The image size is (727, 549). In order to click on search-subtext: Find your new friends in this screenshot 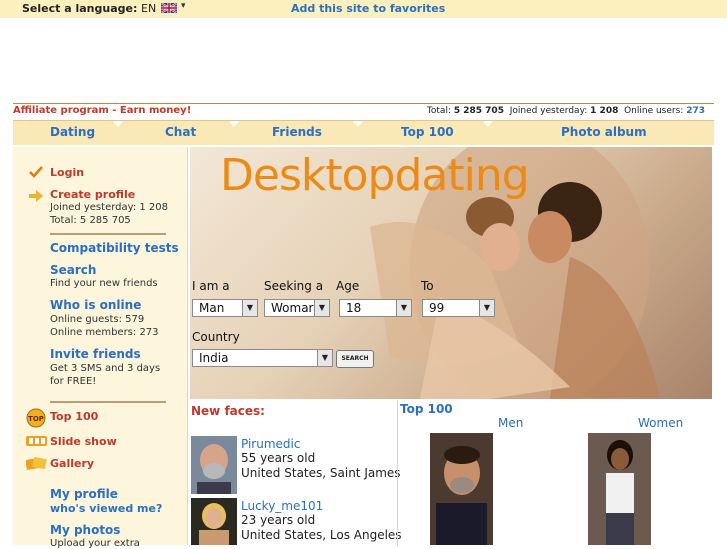, I will do `click(104, 283)`.